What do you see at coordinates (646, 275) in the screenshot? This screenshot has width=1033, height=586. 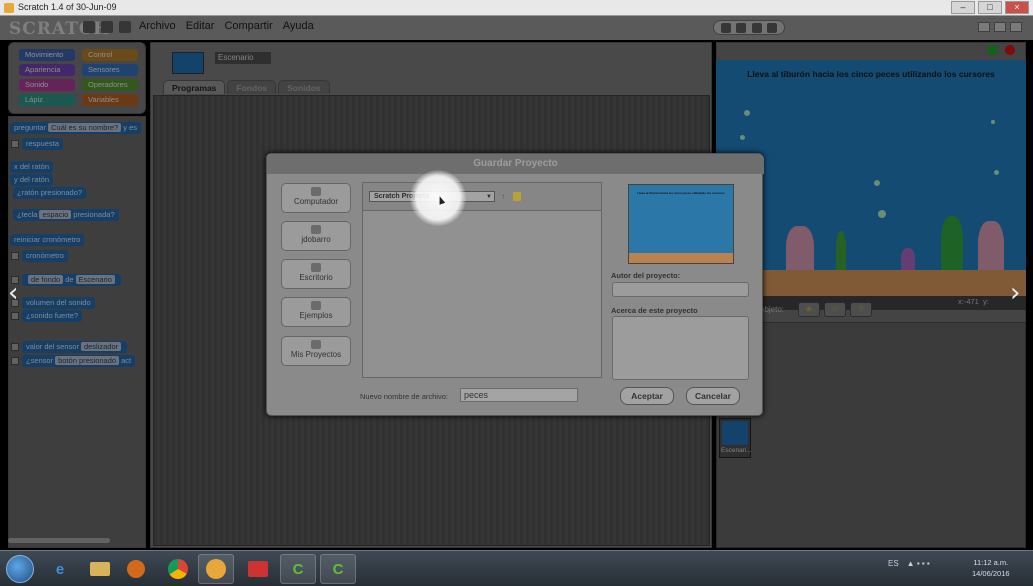 I see `author-label: Autor del proyecto:` at bounding box center [646, 275].